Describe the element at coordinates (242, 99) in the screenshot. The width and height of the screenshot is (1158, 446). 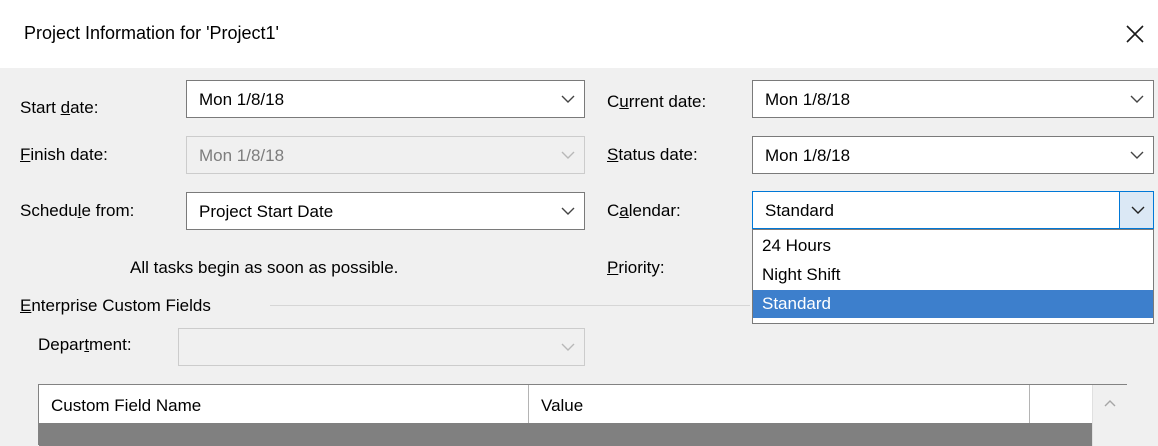
I see `start-date-value: Mon 1/8/18` at that location.